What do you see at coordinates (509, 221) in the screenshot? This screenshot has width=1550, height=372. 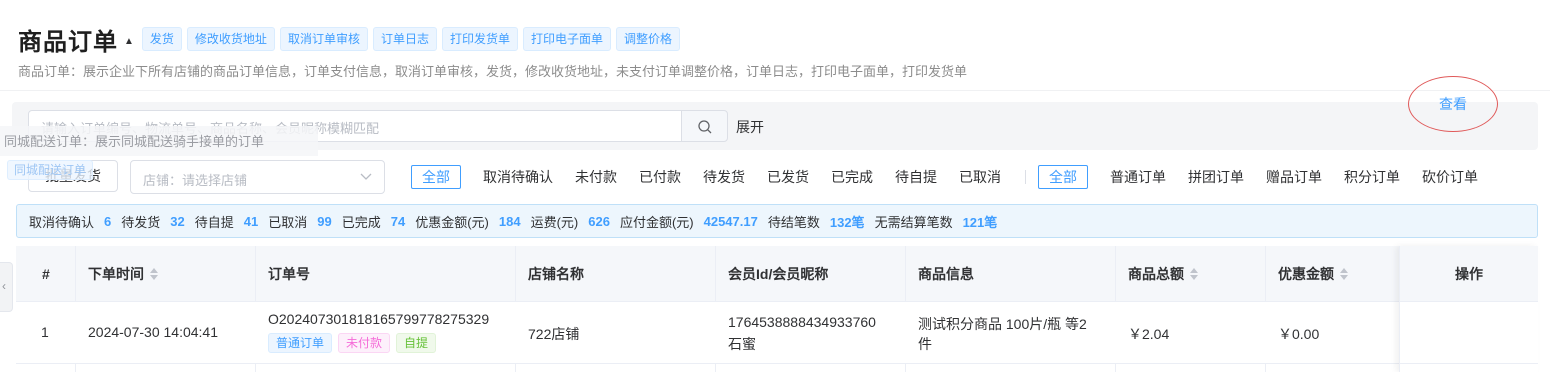 I see `stat-value: 184` at bounding box center [509, 221].